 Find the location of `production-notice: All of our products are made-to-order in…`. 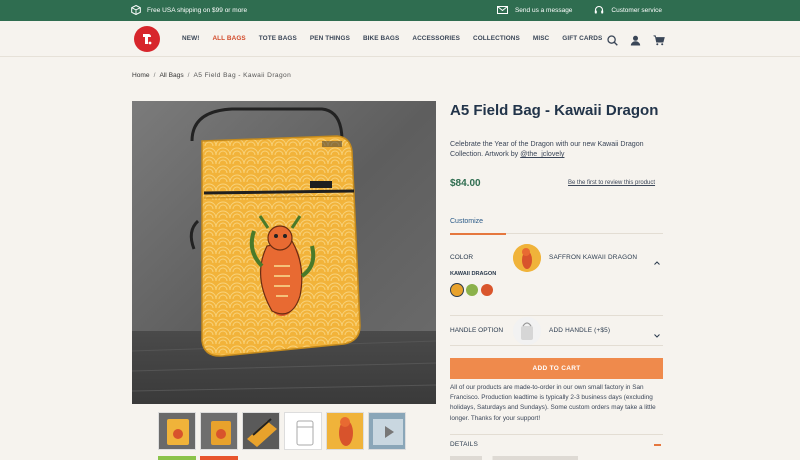

production-notice: All of our products are made-to-order in… is located at coordinates (553, 403).